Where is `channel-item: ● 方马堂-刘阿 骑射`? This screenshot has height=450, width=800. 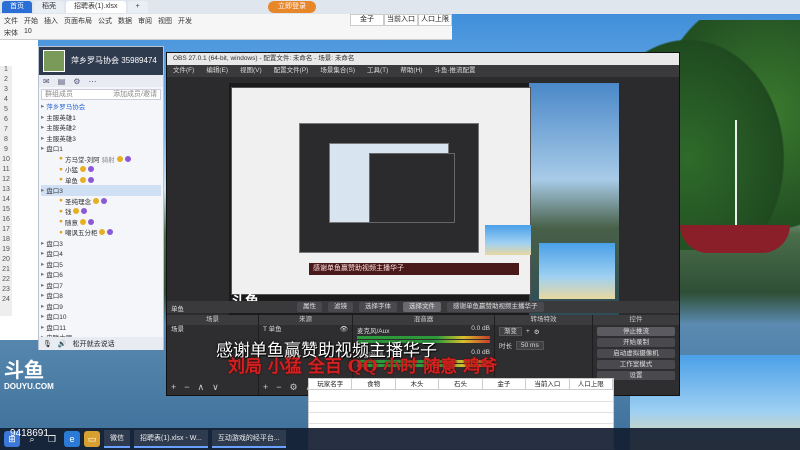
channel-item: ● 方马堂-刘阿 骑射 is located at coordinates (101, 159).